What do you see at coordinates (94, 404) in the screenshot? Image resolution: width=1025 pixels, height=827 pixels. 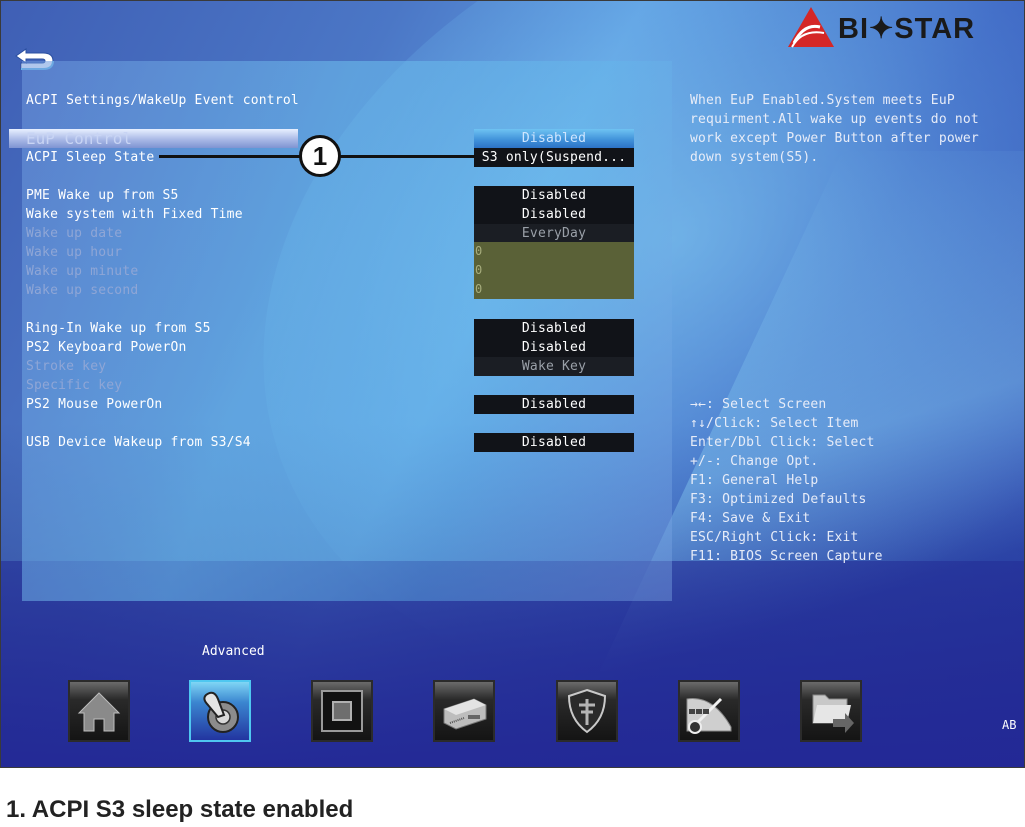 I see `setting-label-ps2-mouse: PS2 Mouse PowerOn` at bounding box center [94, 404].